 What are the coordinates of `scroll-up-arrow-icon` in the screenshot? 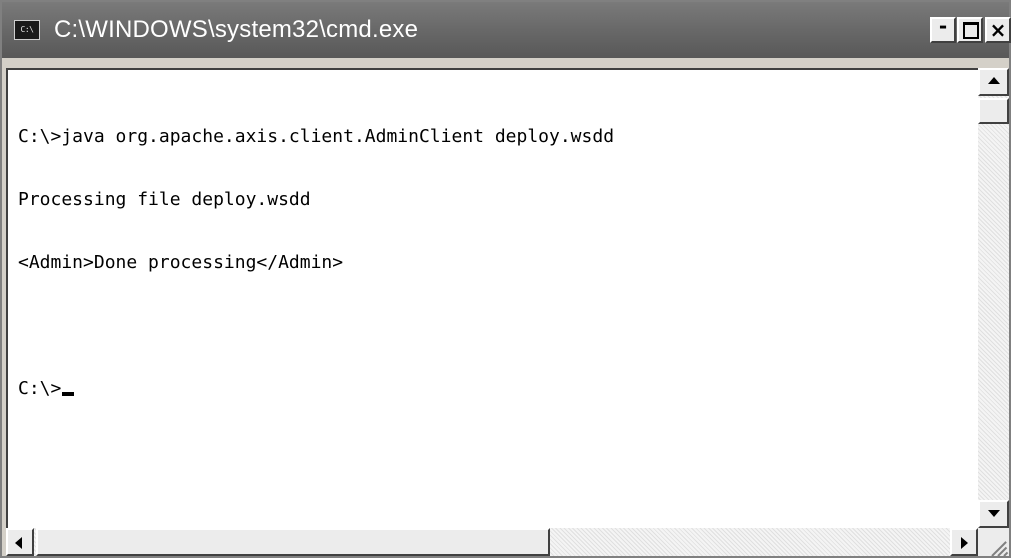 It's located at (993, 82).